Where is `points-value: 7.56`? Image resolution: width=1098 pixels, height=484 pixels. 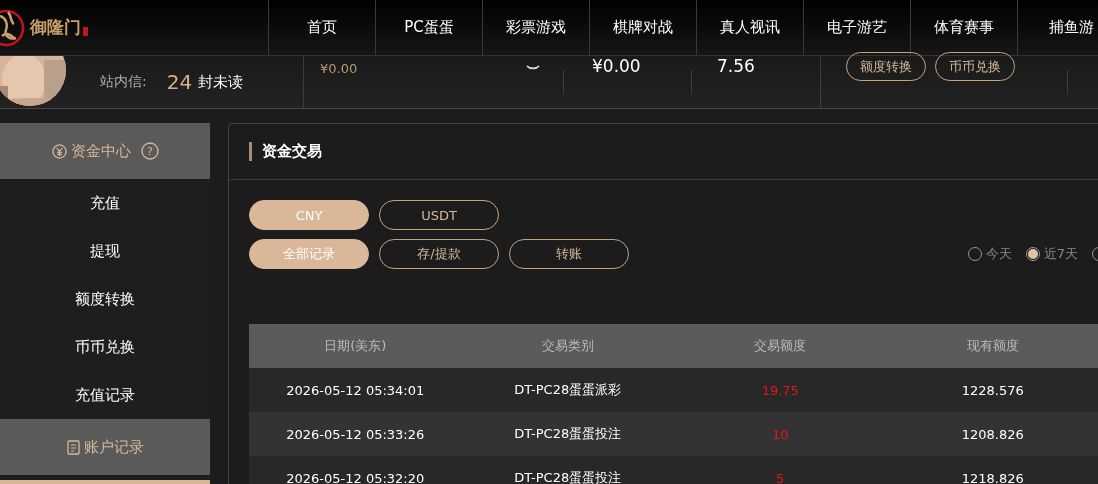
points-value: 7.56 is located at coordinates (736, 66).